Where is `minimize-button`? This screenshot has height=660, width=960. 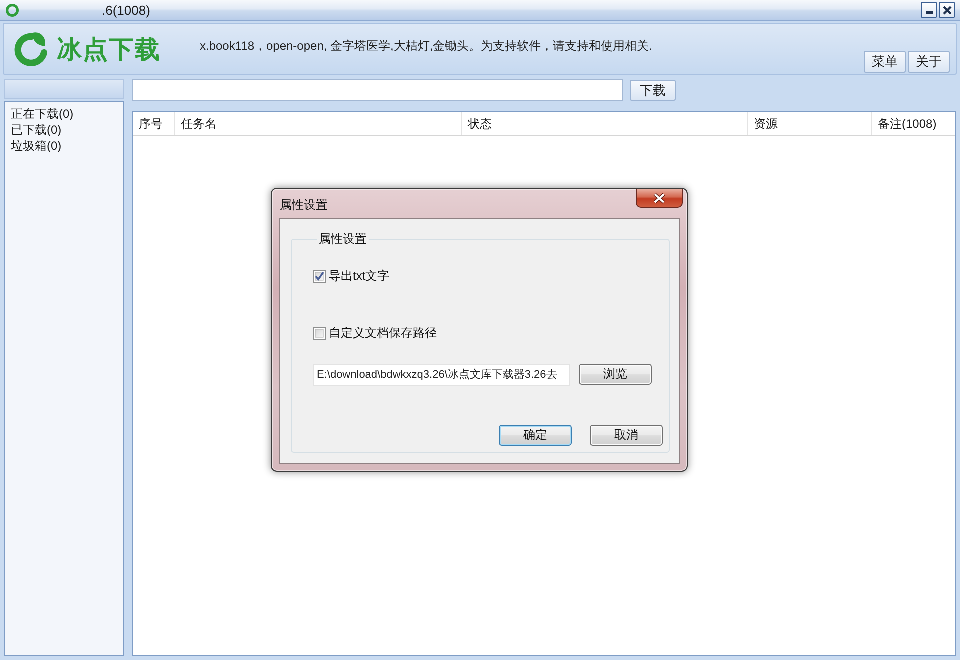
minimize-button is located at coordinates (929, 10).